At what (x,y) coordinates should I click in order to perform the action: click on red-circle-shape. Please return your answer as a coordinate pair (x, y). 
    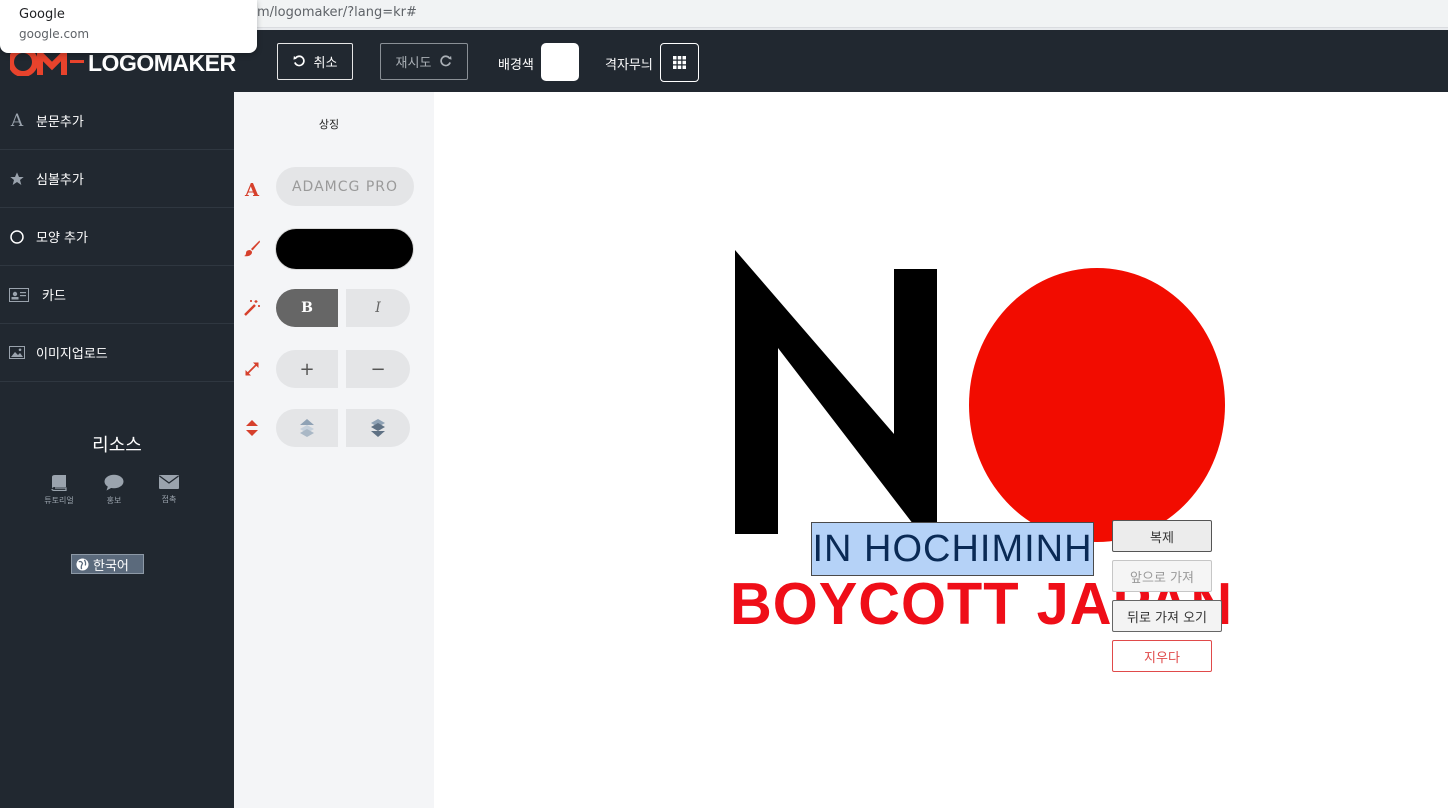
    Looking at the image, I should click on (1097, 405).